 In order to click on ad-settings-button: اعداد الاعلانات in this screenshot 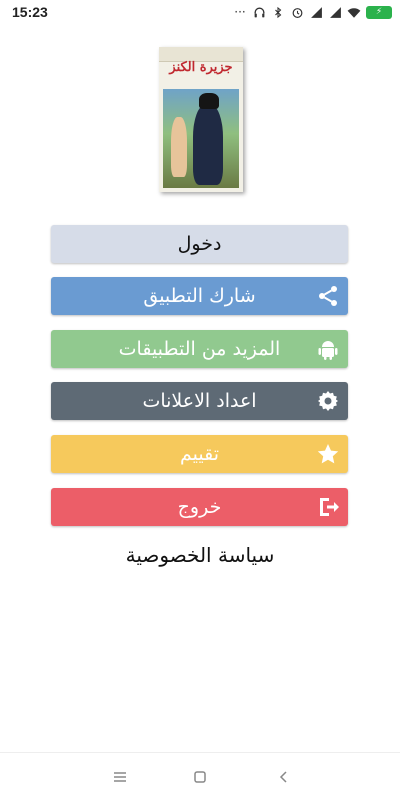, I will do `click(199, 401)`.